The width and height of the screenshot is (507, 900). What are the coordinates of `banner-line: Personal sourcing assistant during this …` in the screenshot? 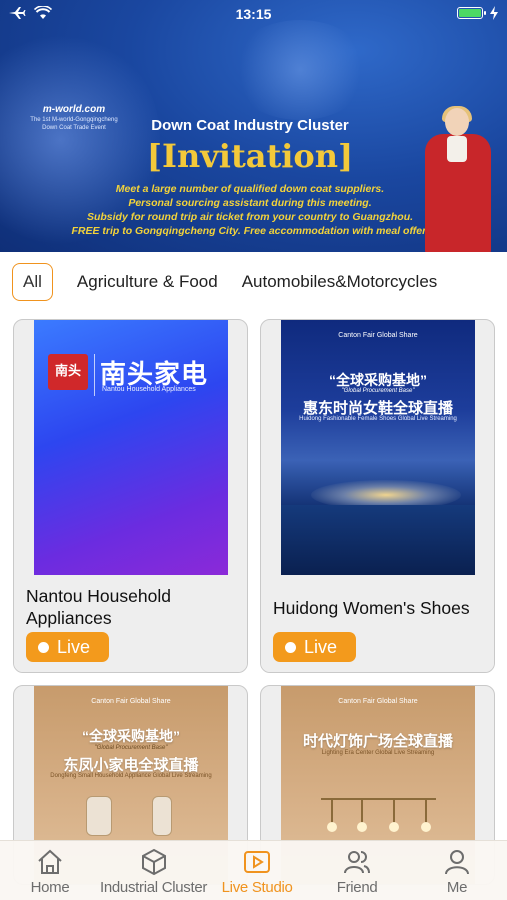 It's located at (250, 203).